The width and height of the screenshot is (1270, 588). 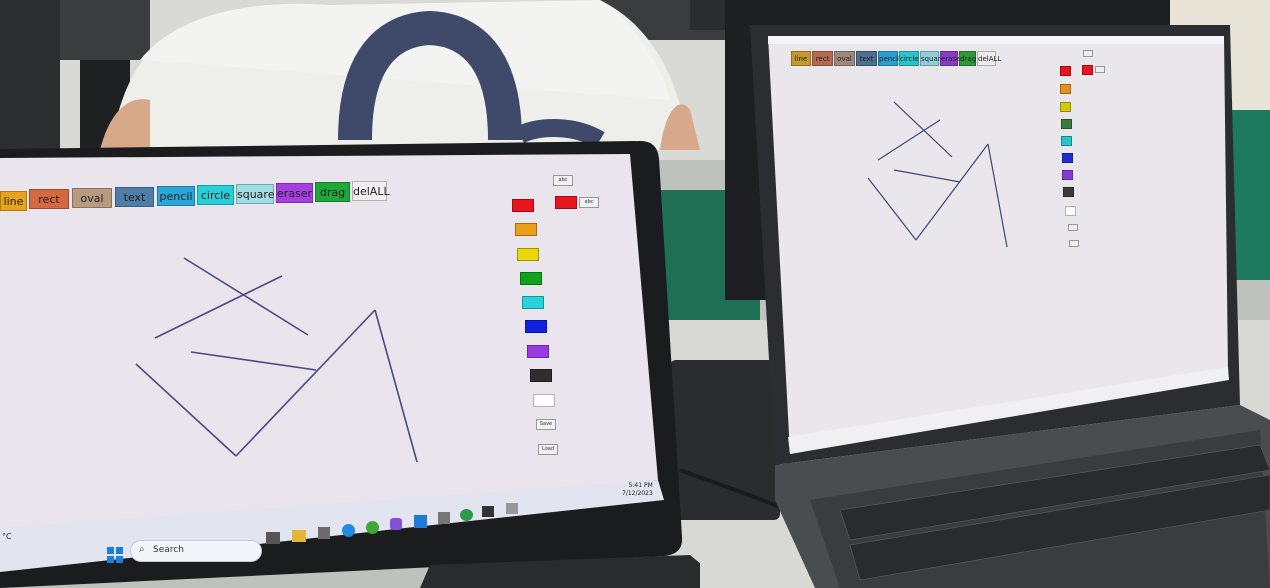 I want to click on taskbar-search-box: ⌕ Search, so click(x=196, y=551).